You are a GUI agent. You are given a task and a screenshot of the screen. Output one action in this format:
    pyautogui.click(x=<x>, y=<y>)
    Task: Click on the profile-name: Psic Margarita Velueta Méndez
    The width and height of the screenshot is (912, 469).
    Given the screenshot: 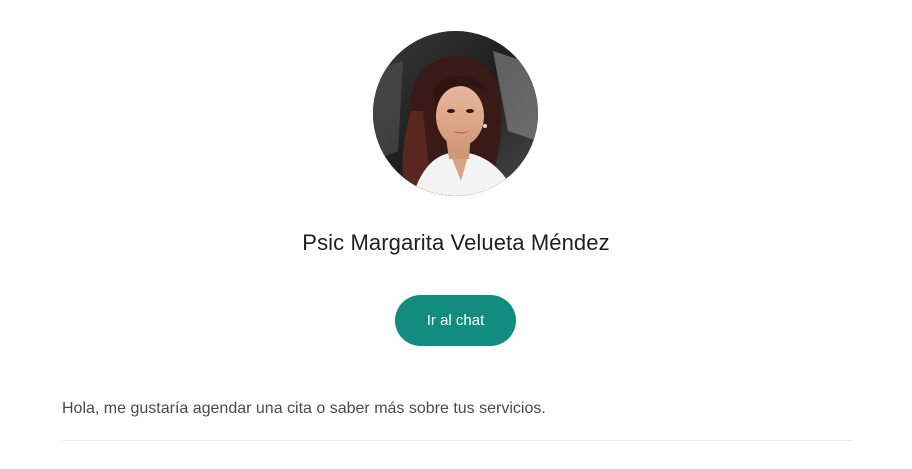 What is the action you would take?
    pyautogui.click(x=456, y=242)
    